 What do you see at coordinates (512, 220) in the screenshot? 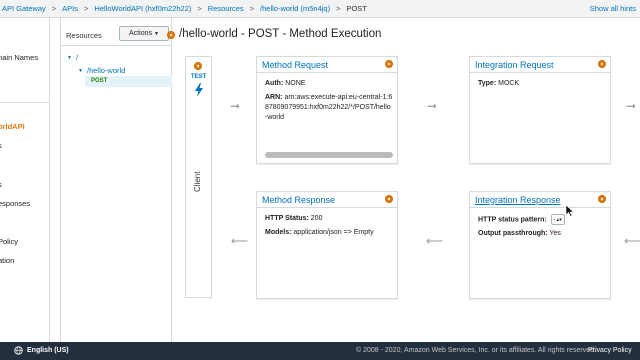
I see `status-pattern-label: HTTP status pattern:` at bounding box center [512, 220].